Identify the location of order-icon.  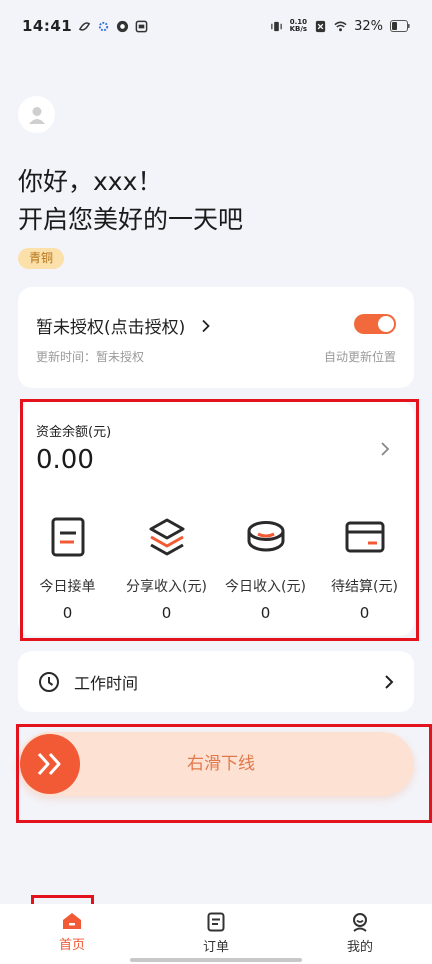
(216, 922).